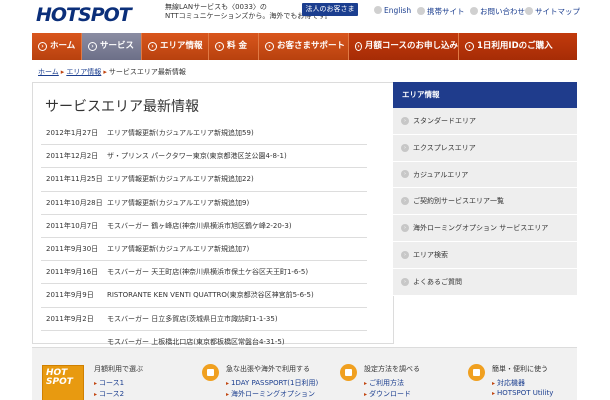 This screenshot has width=610, height=400. Describe the element at coordinates (485, 282) in the screenshot. I see `sidebar-menu-item: › よくあるご質問` at that location.